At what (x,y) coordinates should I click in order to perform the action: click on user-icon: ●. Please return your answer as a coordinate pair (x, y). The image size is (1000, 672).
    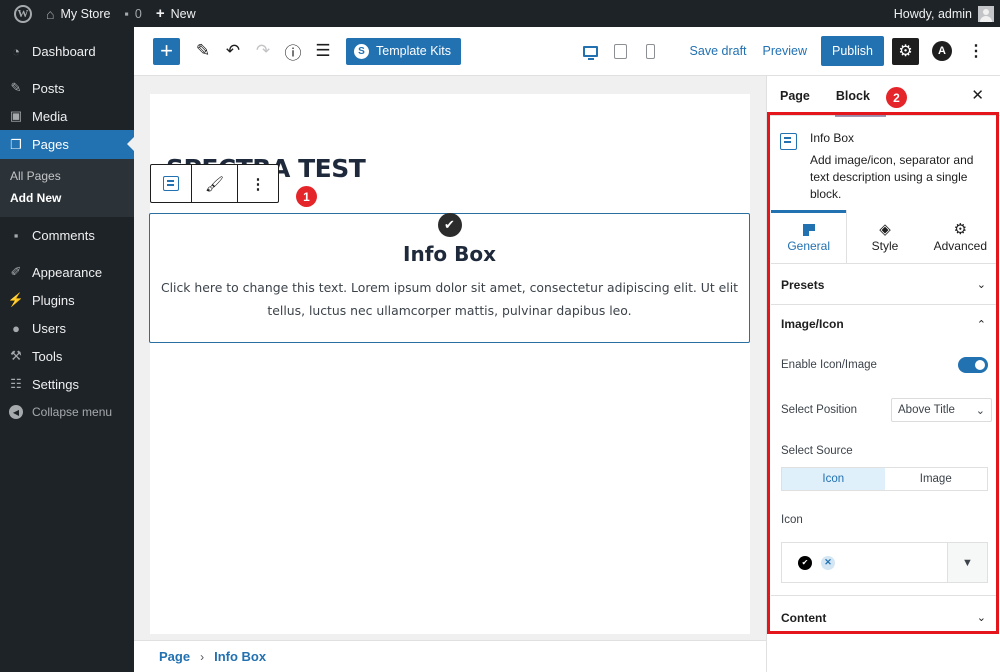
    Looking at the image, I should click on (16, 328).